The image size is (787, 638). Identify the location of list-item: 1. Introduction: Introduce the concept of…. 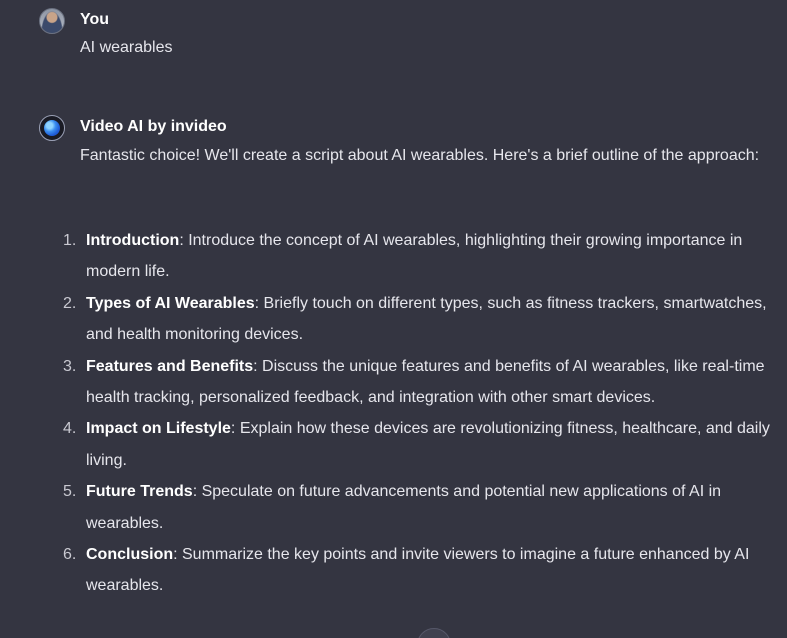
(413, 256).